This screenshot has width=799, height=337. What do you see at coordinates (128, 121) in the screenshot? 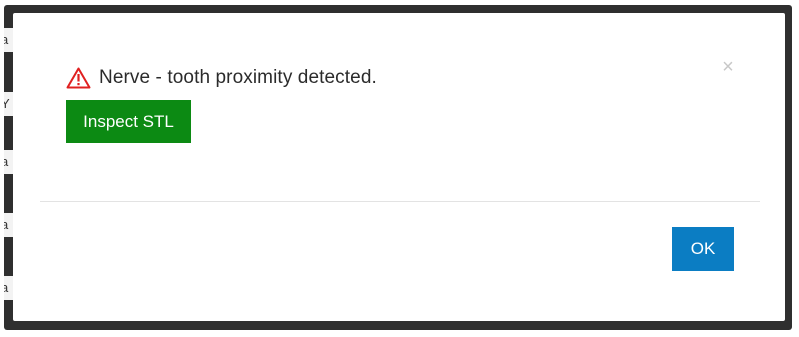
I see `inspect-stl-button: Inspect STL` at bounding box center [128, 121].